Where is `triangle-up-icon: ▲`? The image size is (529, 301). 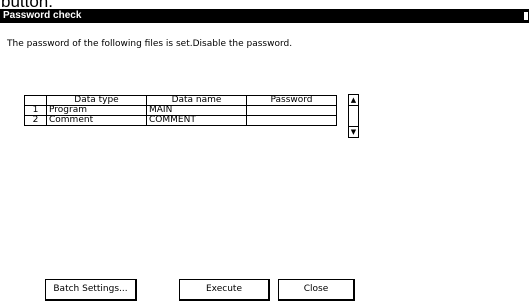 triangle-up-icon: ▲ is located at coordinates (353, 99).